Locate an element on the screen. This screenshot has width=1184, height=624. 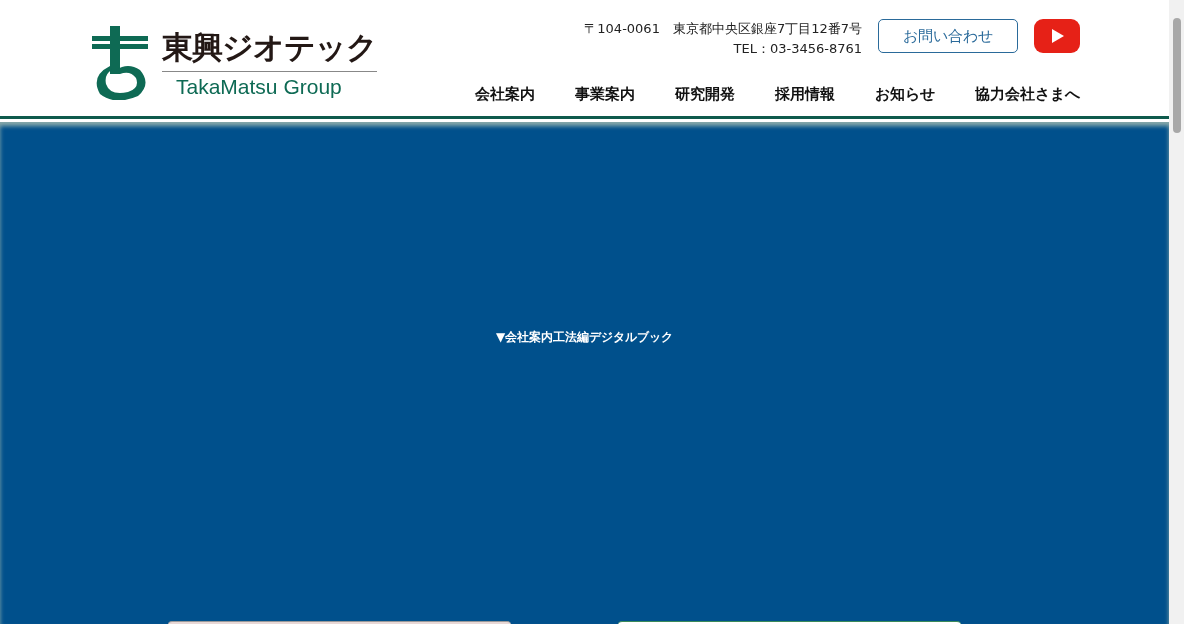
company-name: 東興ジオテック is located at coordinates (269, 49).